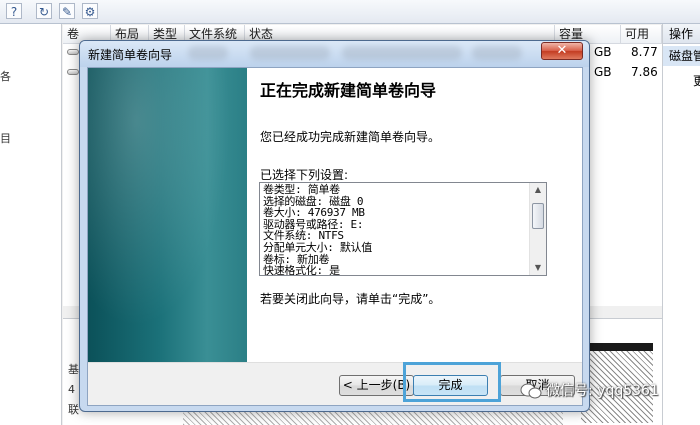 The width and height of the screenshot is (700, 425). Describe the element at coordinates (681, 224) in the screenshot. I see `actions-pane: 操作 磁盘管 更` at that location.